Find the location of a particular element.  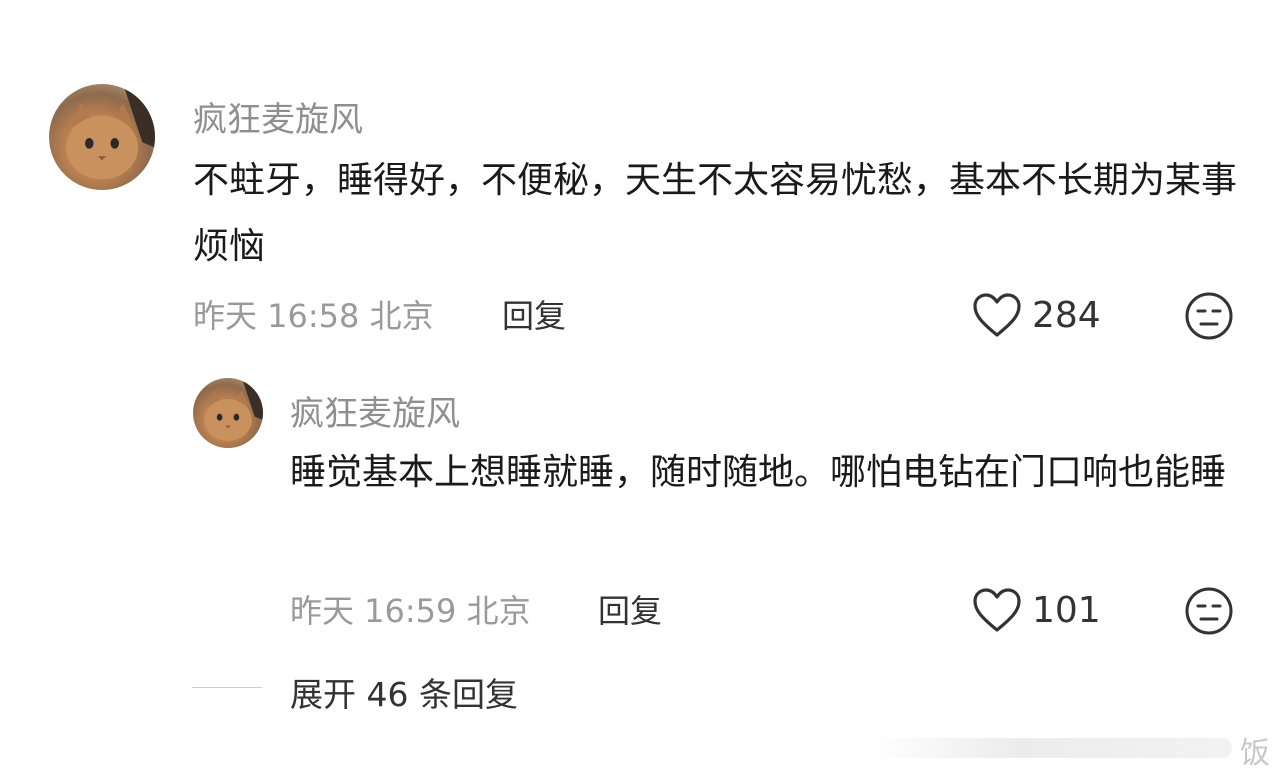

like-count: 101 is located at coordinates (1066, 610).